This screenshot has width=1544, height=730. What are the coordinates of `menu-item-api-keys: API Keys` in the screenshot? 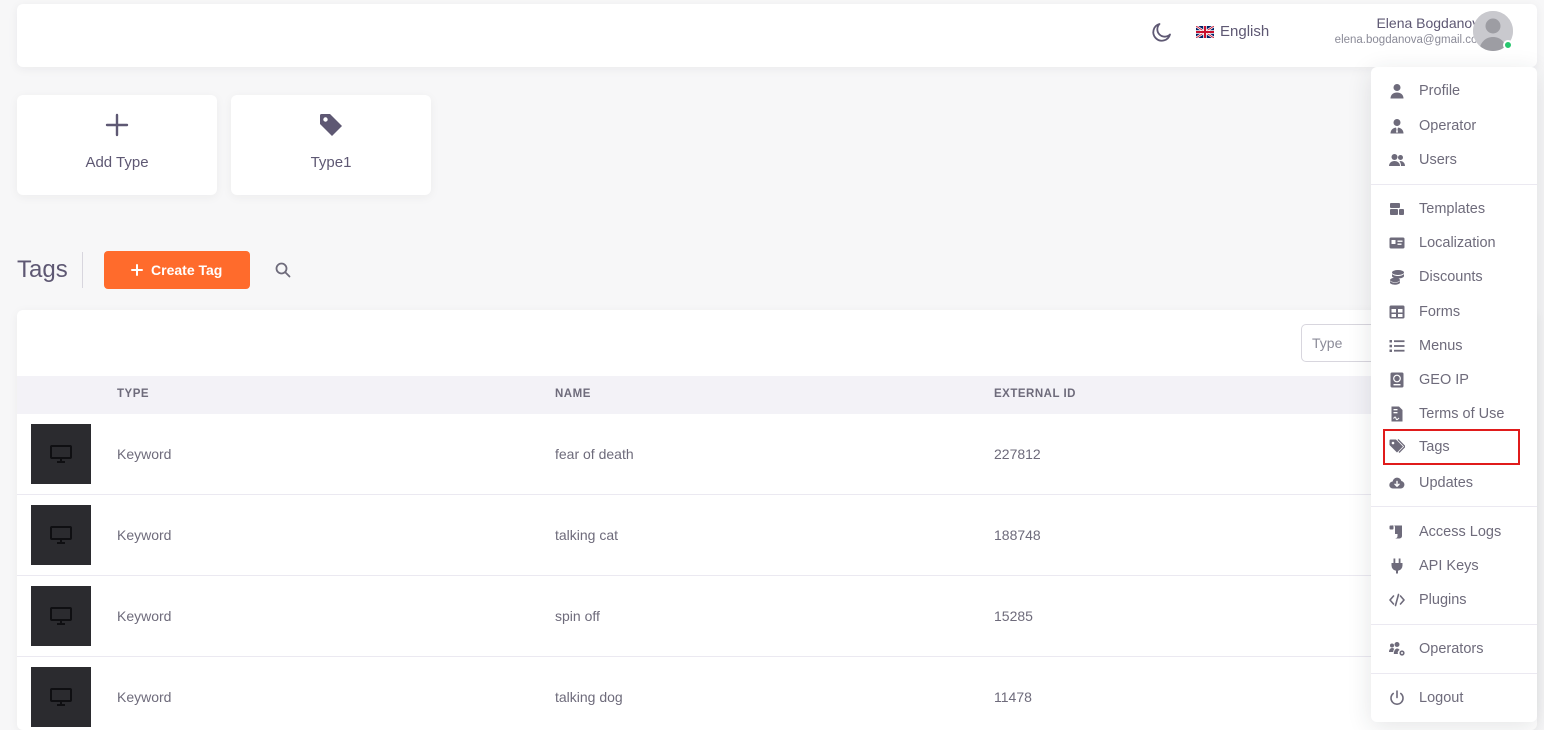 It's located at (1454, 566).